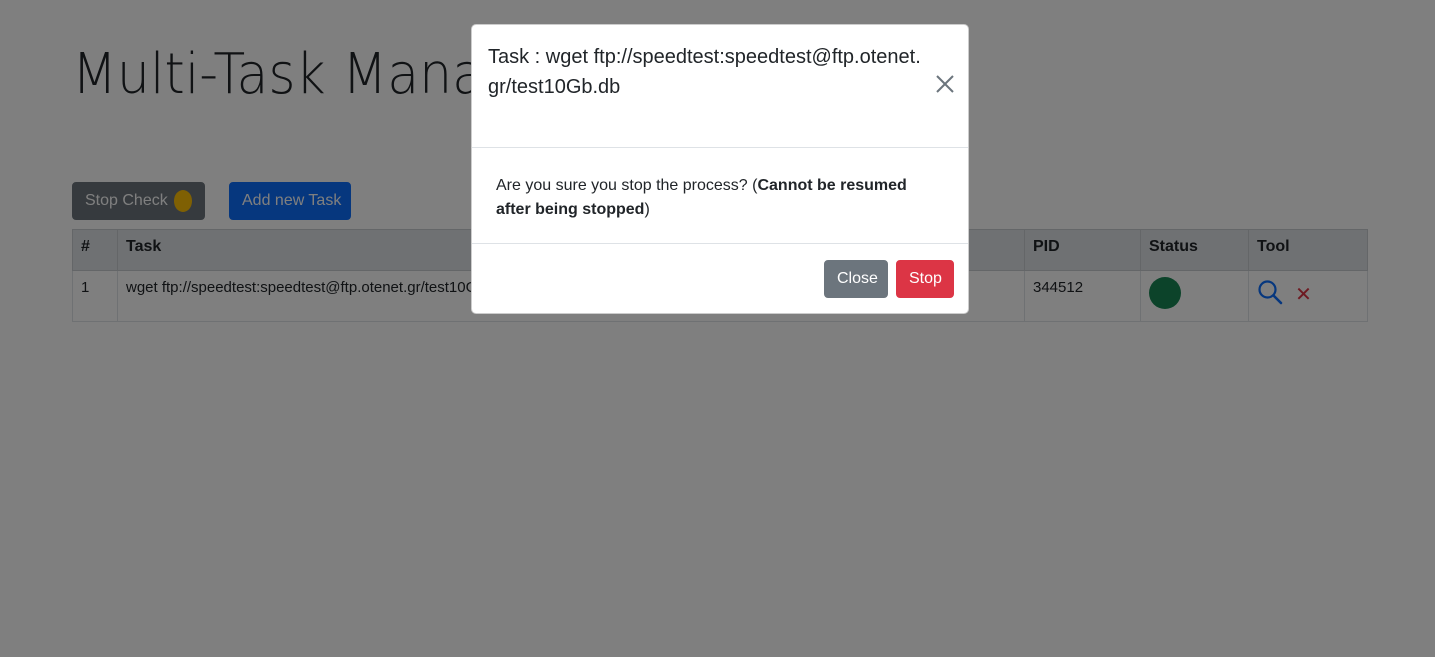 This screenshot has width=1435, height=657. Describe the element at coordinates (647, 209) in the screenshot. I see `modal-body-suffix: )` at that location.